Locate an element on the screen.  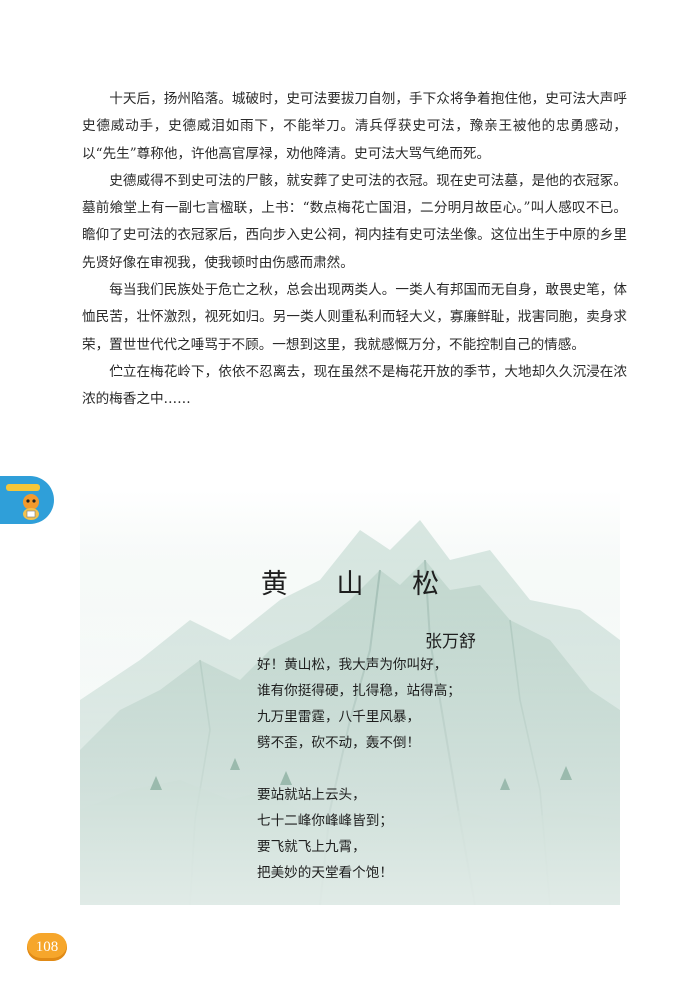
poem-author: 张万舒 is located at coordinates (450, 642).